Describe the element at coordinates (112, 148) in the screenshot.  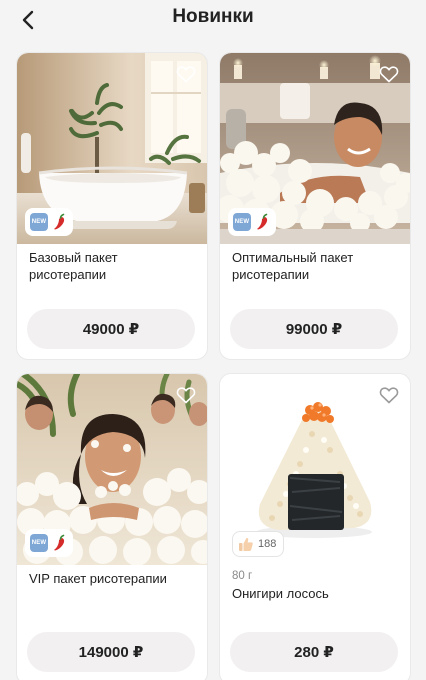
I see `product-image-bathroom: NEW` at that location.